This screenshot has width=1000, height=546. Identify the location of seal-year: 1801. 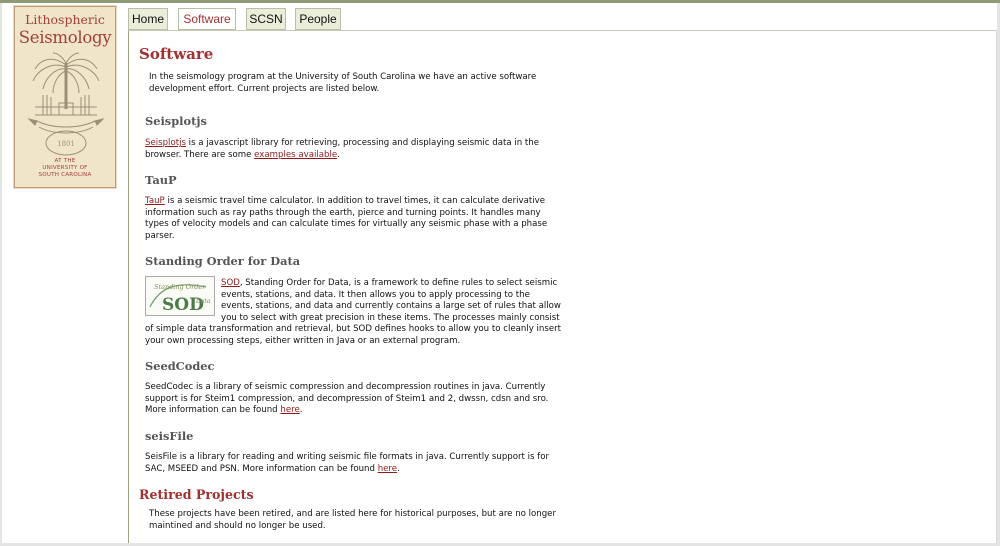
(66, 144).